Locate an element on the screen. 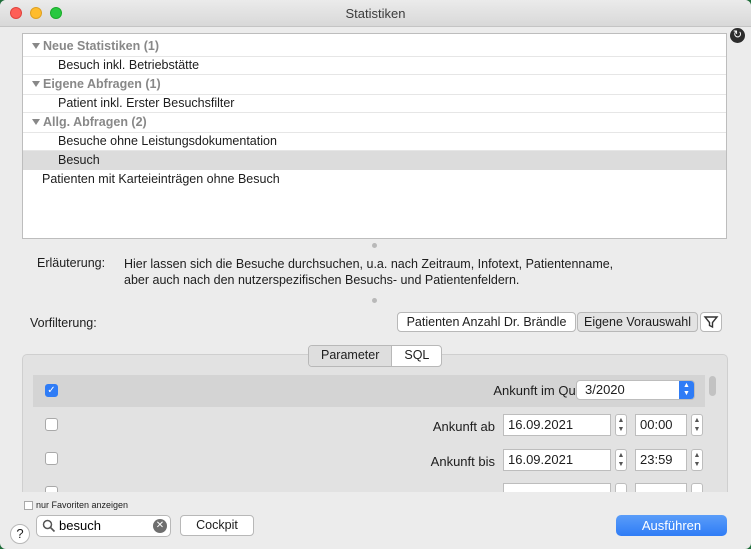 This screenshot has width=751, height=549. search-field: ✕ is located at coordinates (103, 526).